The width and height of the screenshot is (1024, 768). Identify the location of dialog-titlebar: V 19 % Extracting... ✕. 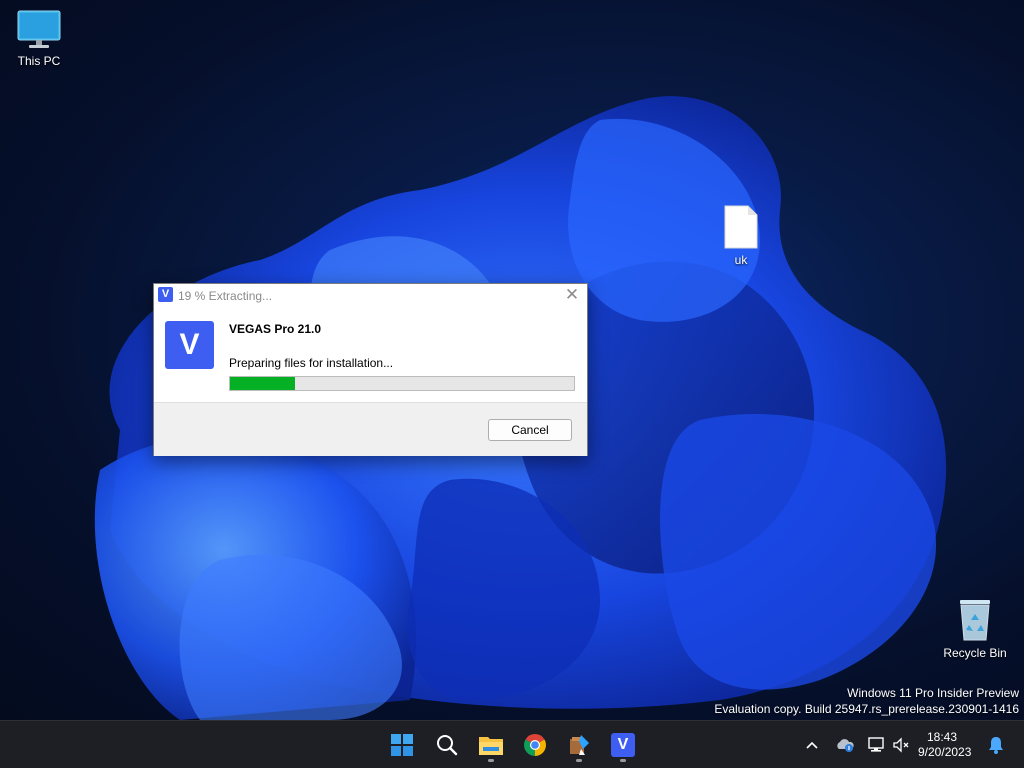
(370, 296).